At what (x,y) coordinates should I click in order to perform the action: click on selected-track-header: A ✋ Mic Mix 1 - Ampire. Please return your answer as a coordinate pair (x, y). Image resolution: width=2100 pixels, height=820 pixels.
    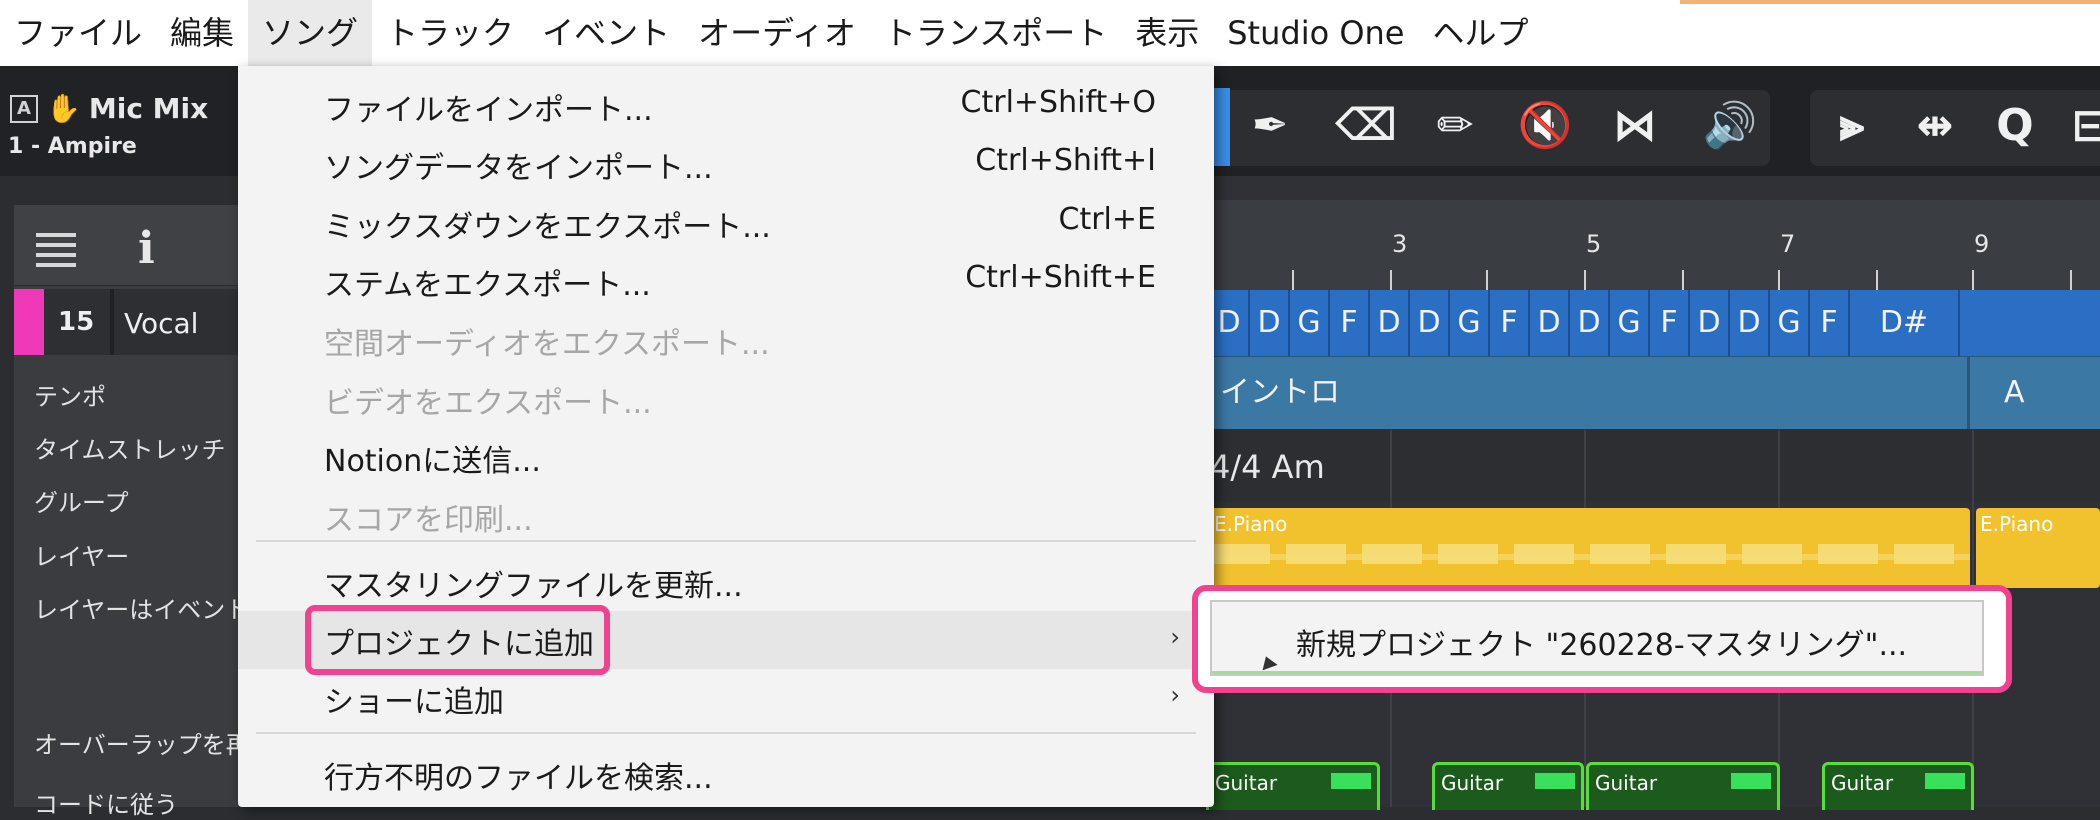
    Looking at the image, I should click on (120, 121).